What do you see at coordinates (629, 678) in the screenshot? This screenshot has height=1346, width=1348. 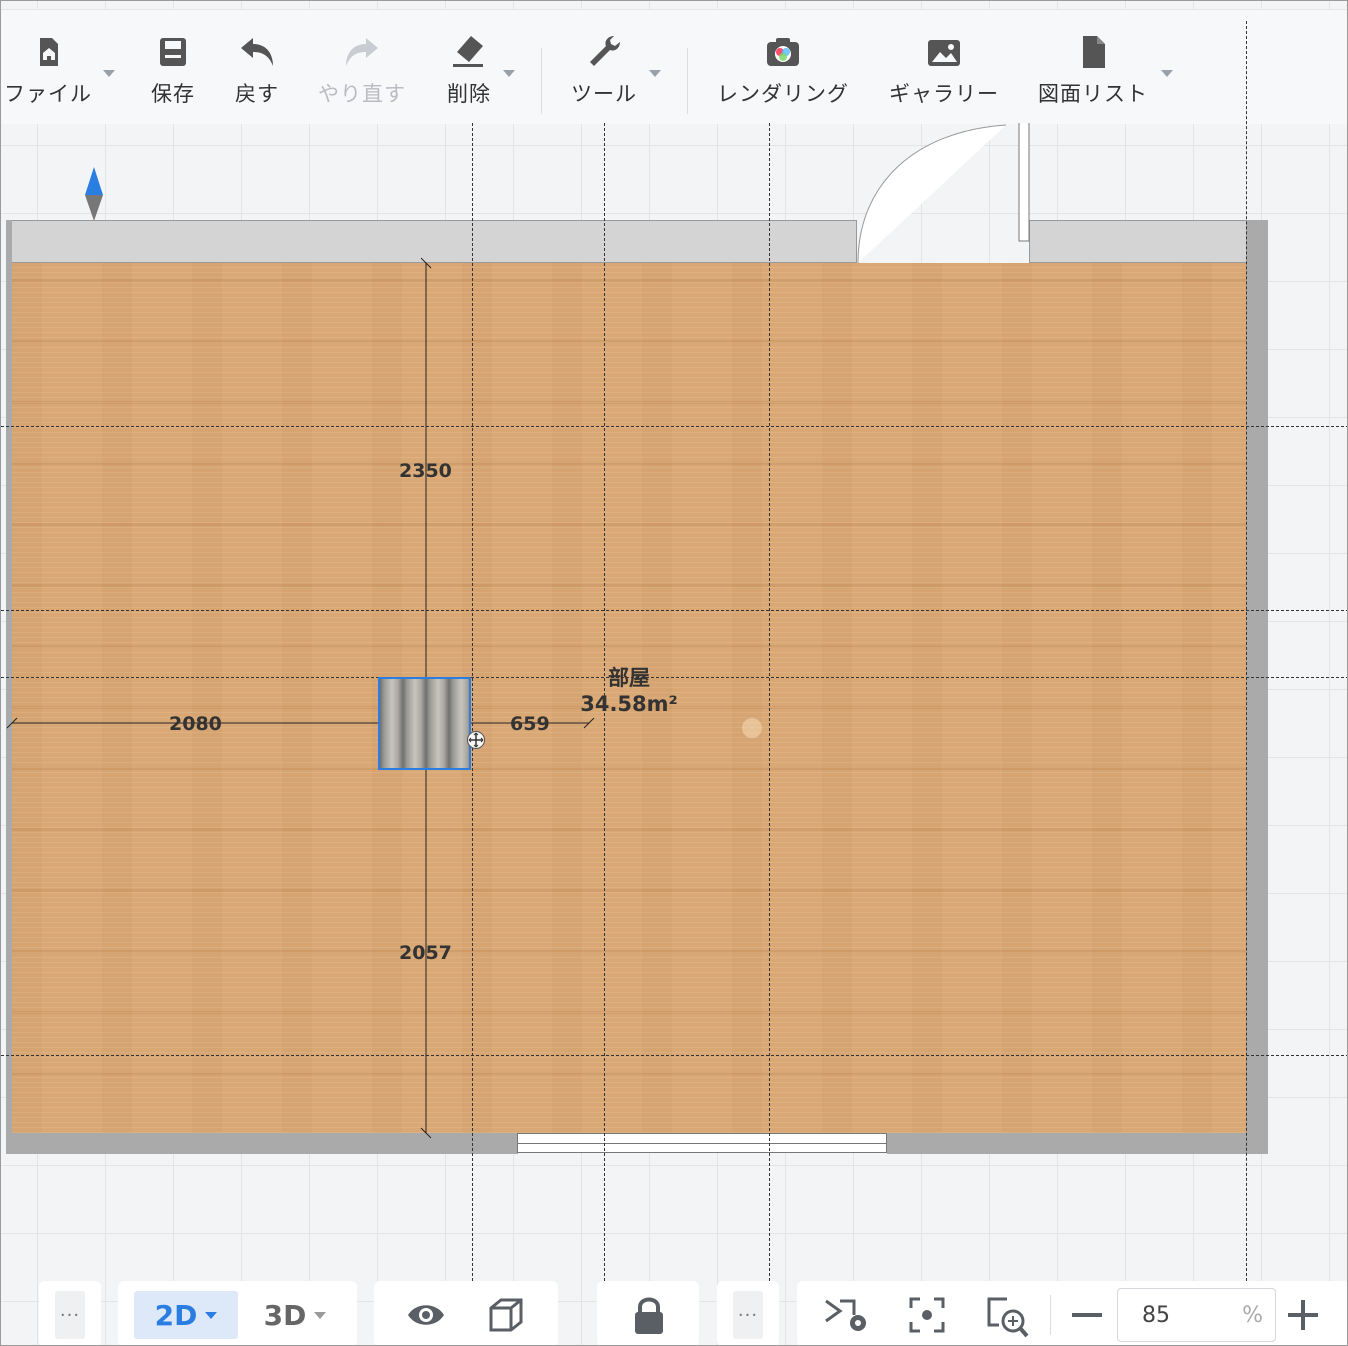 I see `room-name: 部屋` at bounding box center [629, 678].